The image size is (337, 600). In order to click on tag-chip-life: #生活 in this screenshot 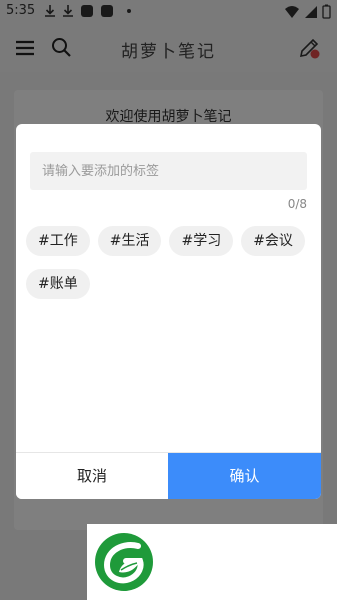, I will do `click(129, 241)`.